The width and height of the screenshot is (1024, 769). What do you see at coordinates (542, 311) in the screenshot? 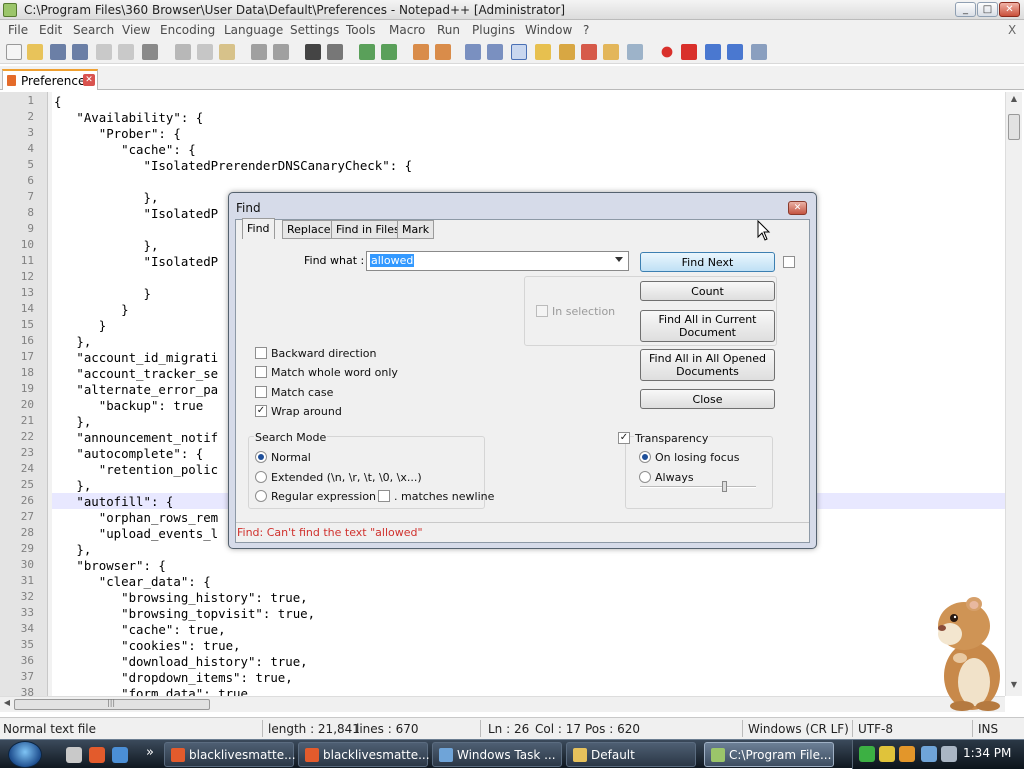
I see `in-selection-checkbox` at bounding box center [542, 311].